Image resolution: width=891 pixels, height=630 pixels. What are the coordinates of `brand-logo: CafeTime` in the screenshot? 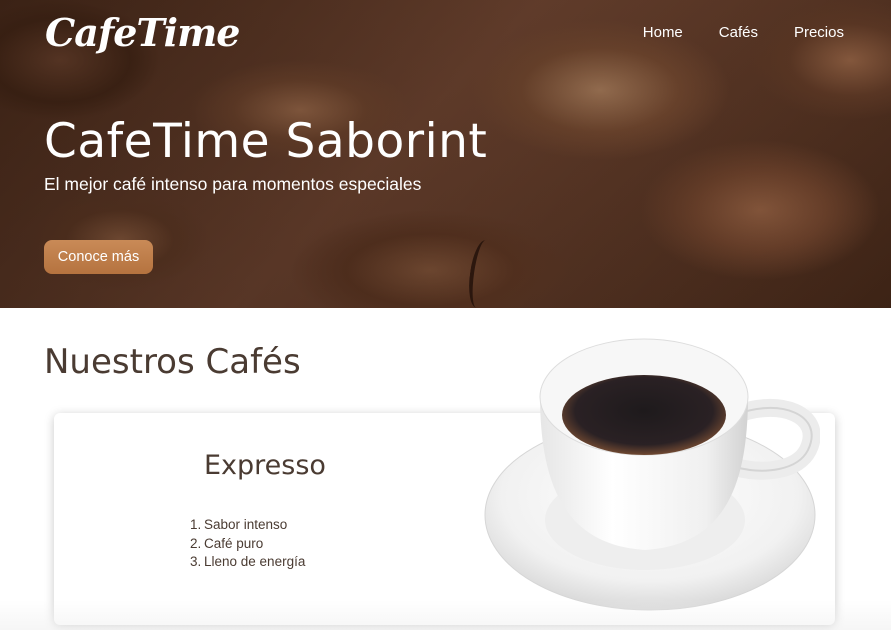 It's located at (142, 32).